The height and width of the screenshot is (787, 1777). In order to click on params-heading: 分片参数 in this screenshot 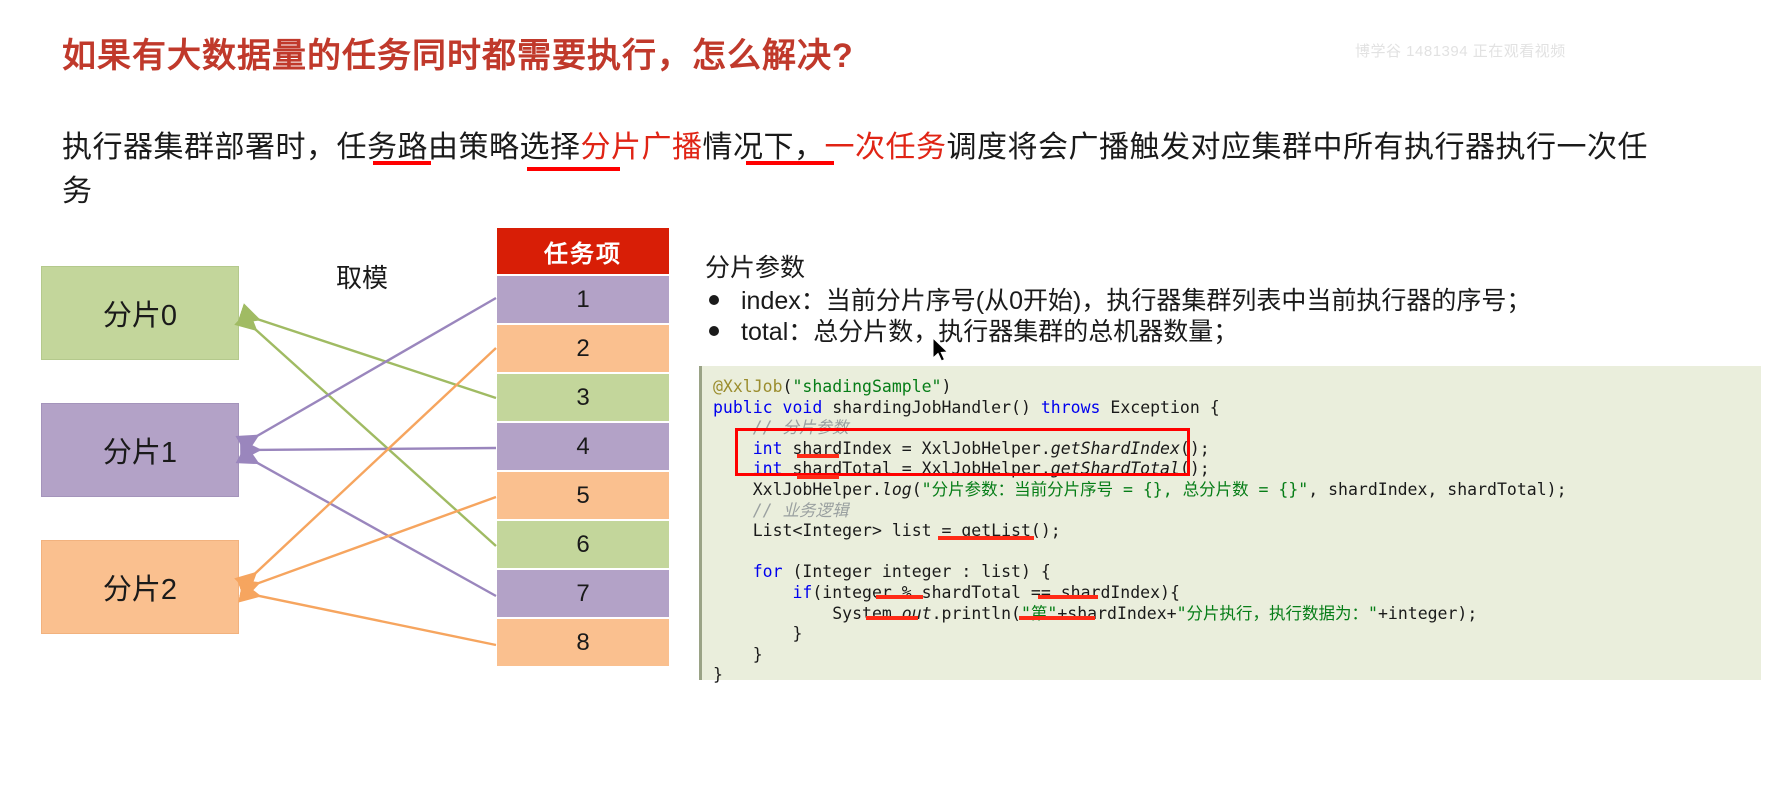, I will do `click(755, 268)`.